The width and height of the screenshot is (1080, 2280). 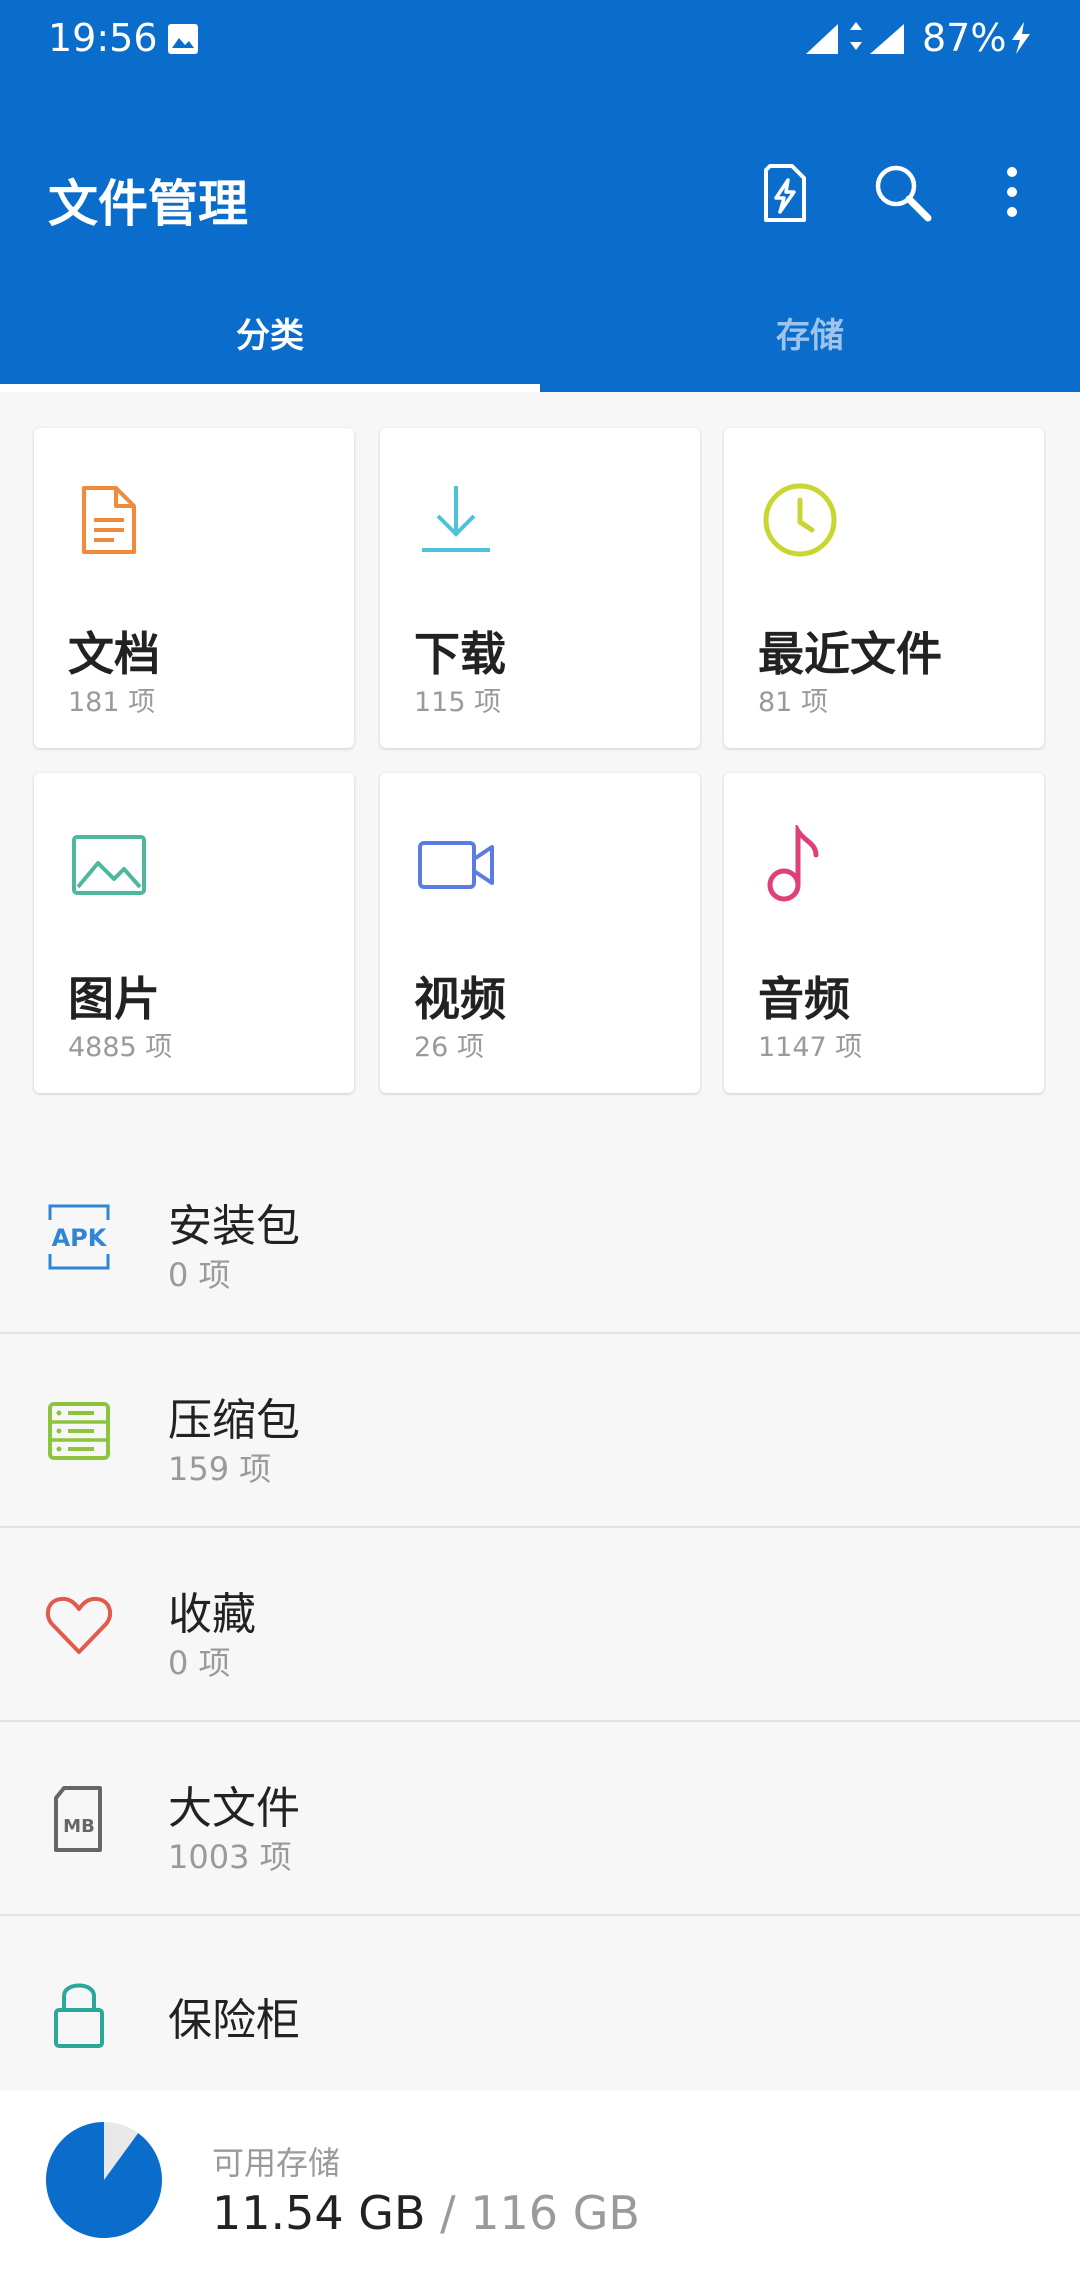 I want to click on storage-used: 11.54 GB, so click(x=319, y=2213).